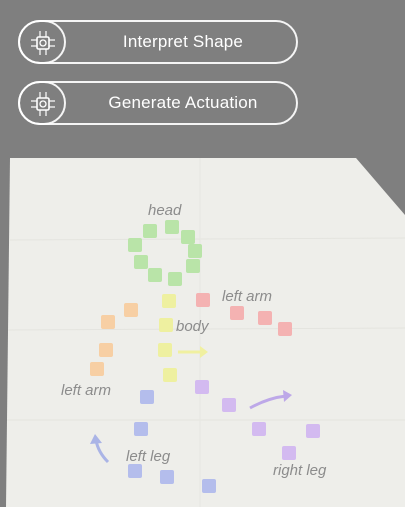 The height and width of the screenshot is (507, 405). What do you see at coordinates (86, 390) in the screenshot?
I see `label-left-arm-lower: left arm` at bounding box center [86, 390].